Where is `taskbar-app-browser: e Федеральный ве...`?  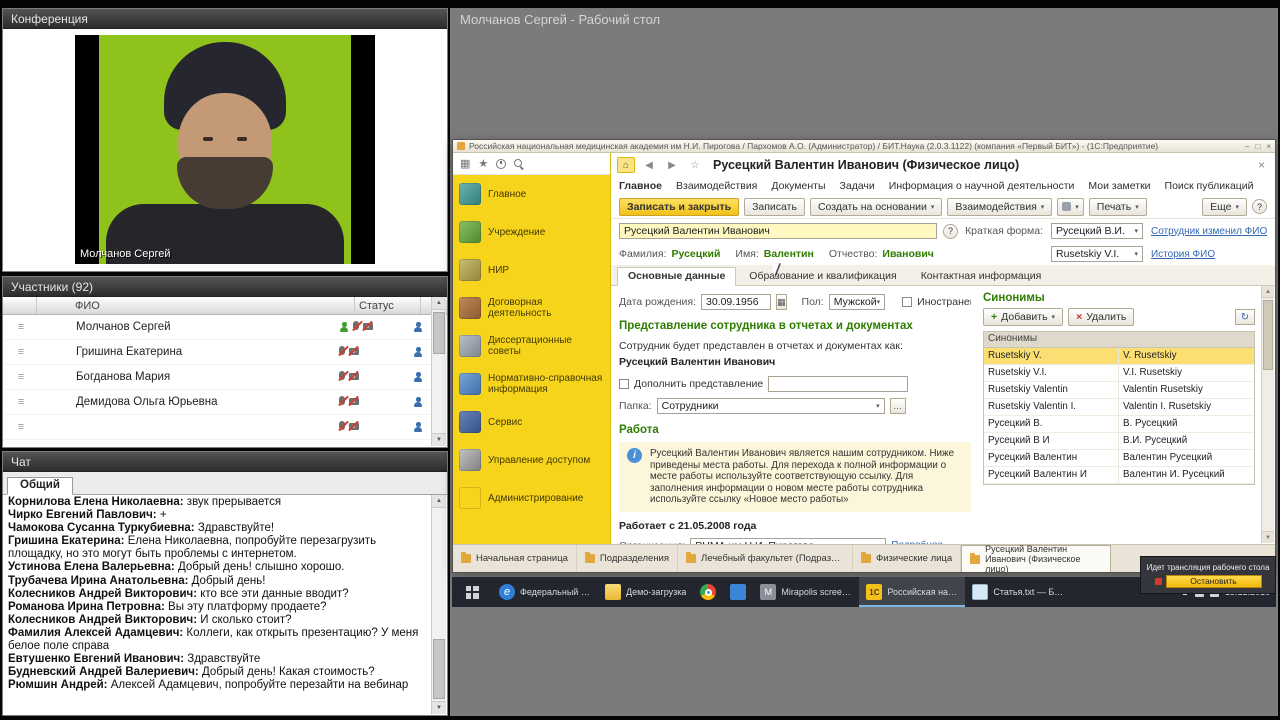 taskbar-app-browser: e Федеральный ве... is located at coordinates (545, 592).